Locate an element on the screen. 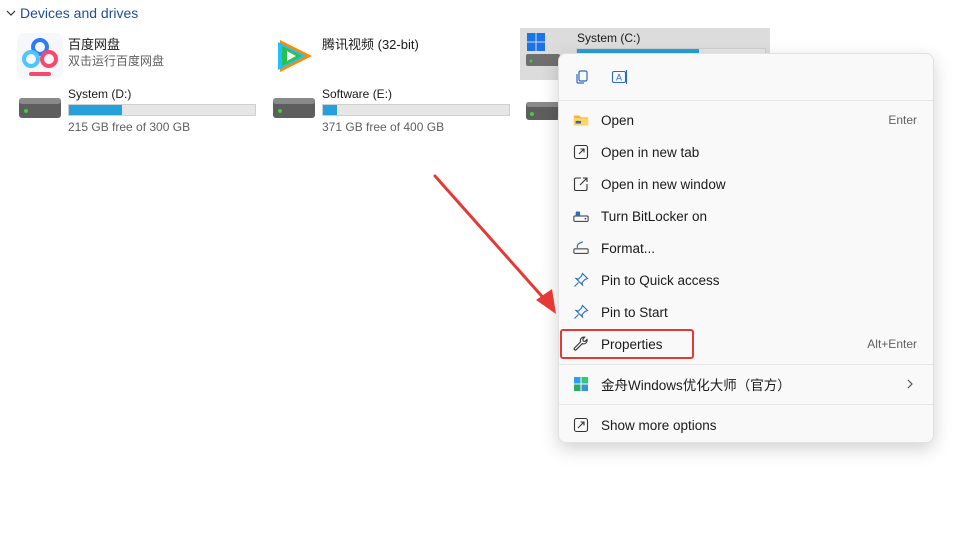 This screenshot has width=953, height=559. annotation-highlight-box is located at coordinates (627, 344).